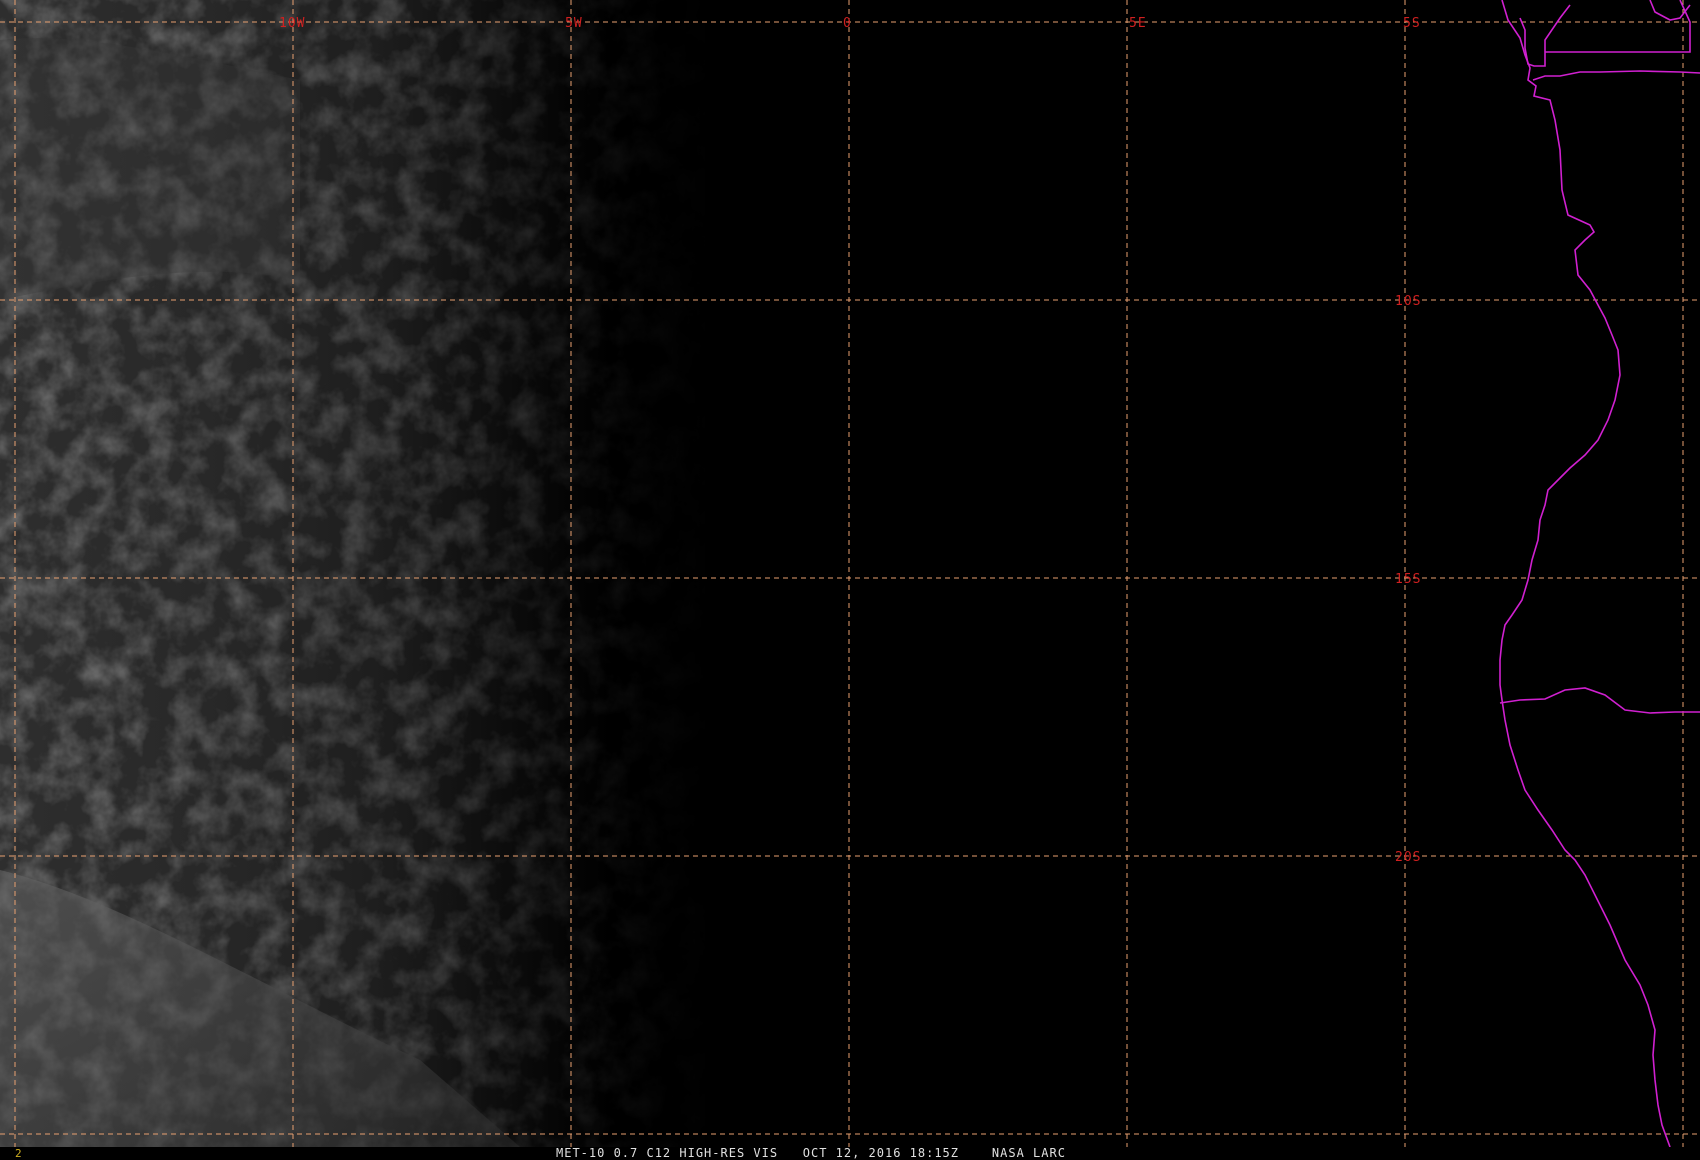  Describe the element at coordinates (1616, 75) in the screenshot. I see `northern-border` at that location.